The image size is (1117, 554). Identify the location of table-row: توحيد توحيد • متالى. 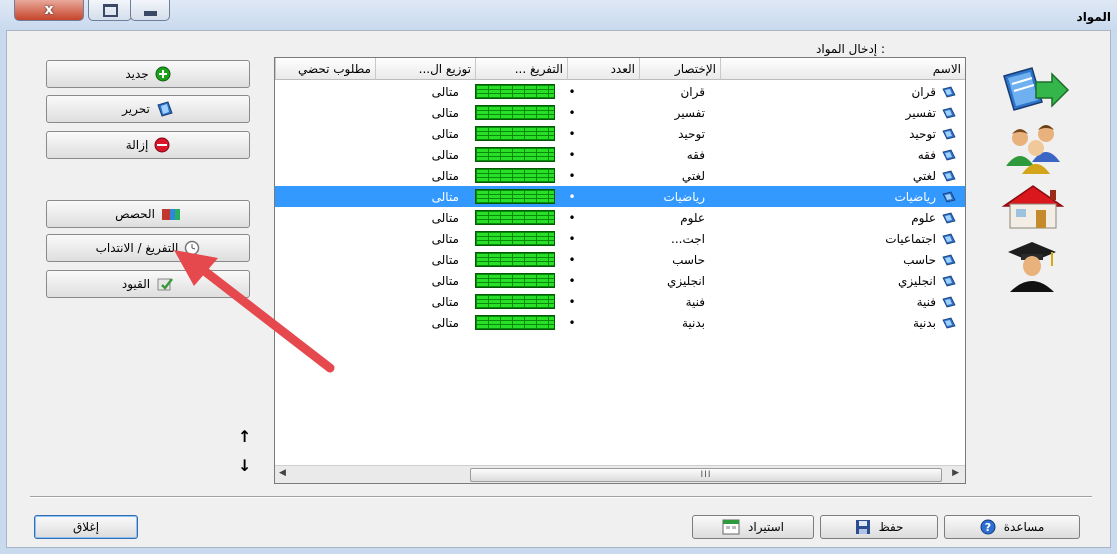
(620, 133).